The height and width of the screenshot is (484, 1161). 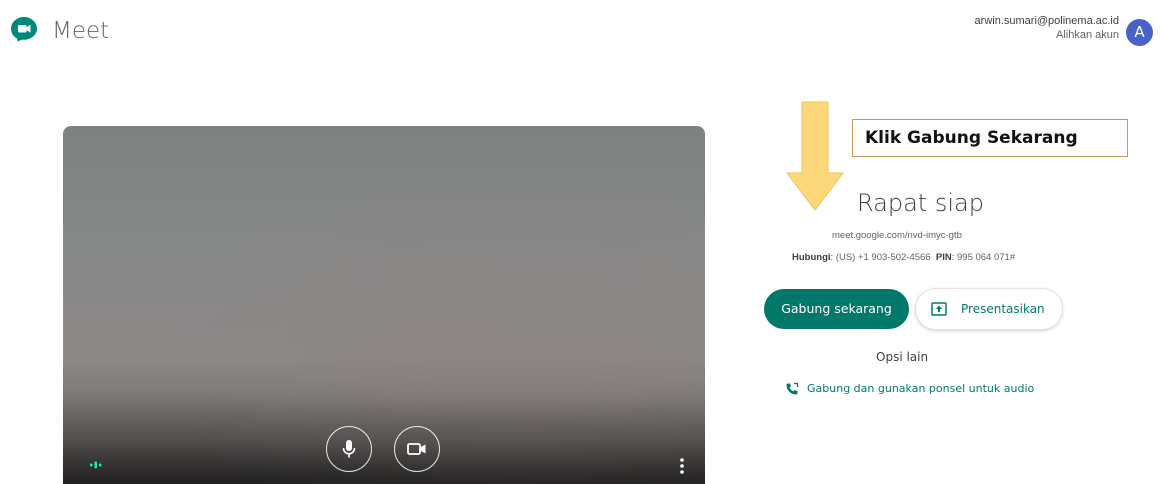 I want to click on account-info: arwin.sumari@polinema.ac.id Alihkan akun, so click(x=1047, y=28).